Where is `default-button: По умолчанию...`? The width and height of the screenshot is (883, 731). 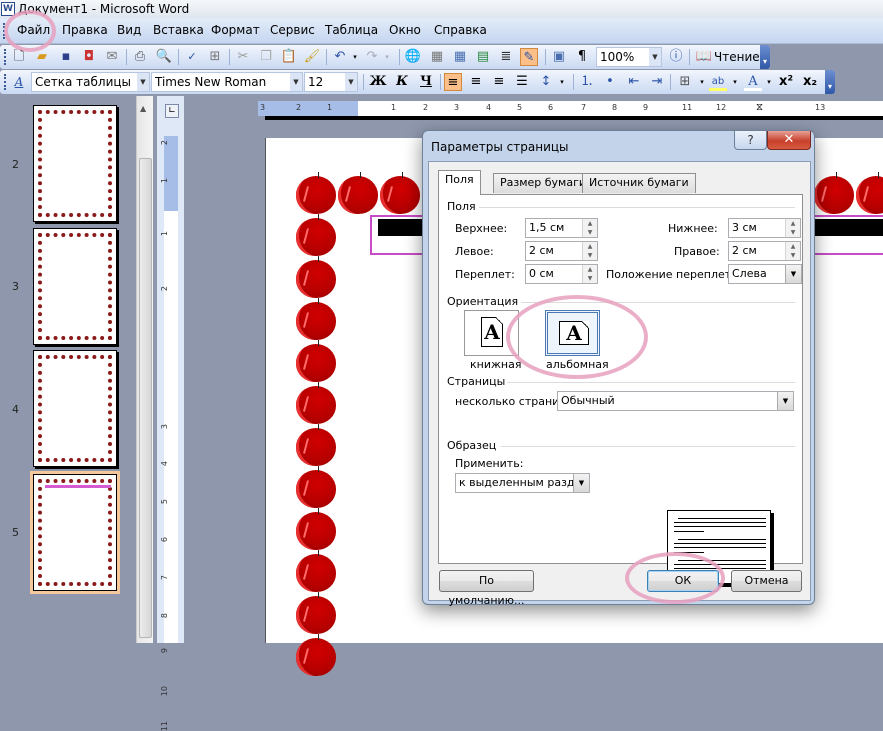
default-button: По умолчанию... is located at coordinates (486, 588).